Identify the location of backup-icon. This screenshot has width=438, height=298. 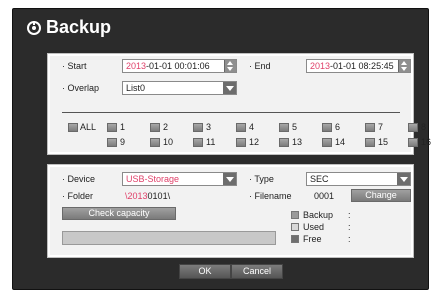
(34, 28).